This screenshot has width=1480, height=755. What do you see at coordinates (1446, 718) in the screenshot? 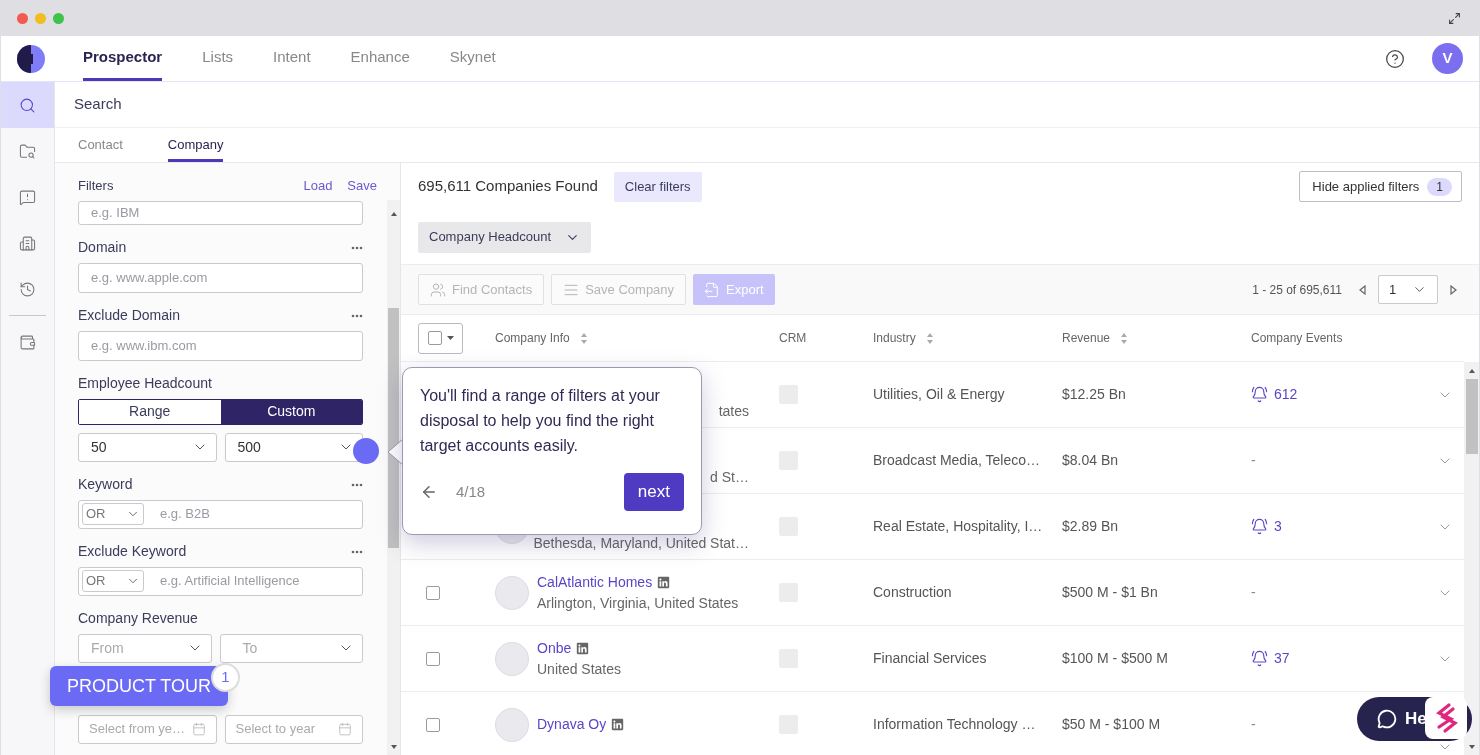
I see `brand-logo-icon` at bounding box center [1446, 718].